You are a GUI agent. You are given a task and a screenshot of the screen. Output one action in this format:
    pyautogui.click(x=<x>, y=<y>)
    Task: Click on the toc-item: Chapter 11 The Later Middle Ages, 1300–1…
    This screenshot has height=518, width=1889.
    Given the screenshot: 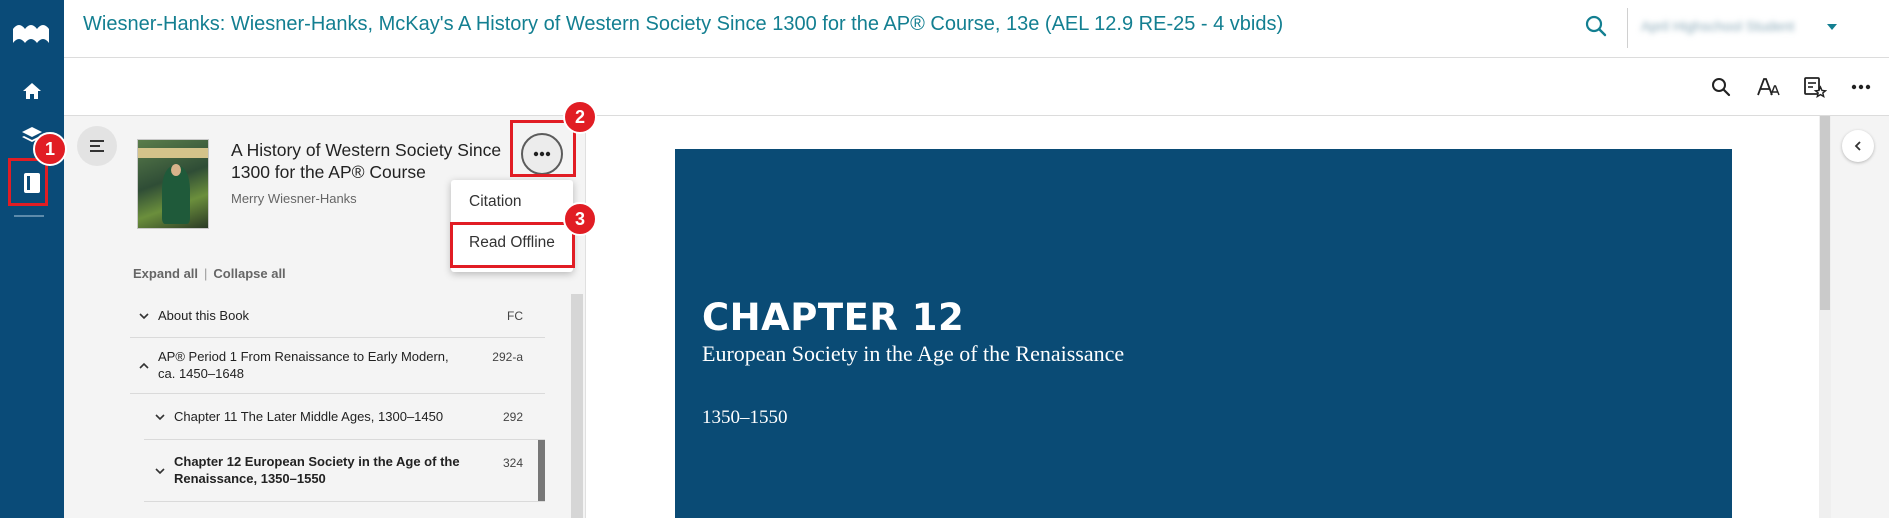 What is the action you would take?
    pyautogui.click(x=344, y=417)
    